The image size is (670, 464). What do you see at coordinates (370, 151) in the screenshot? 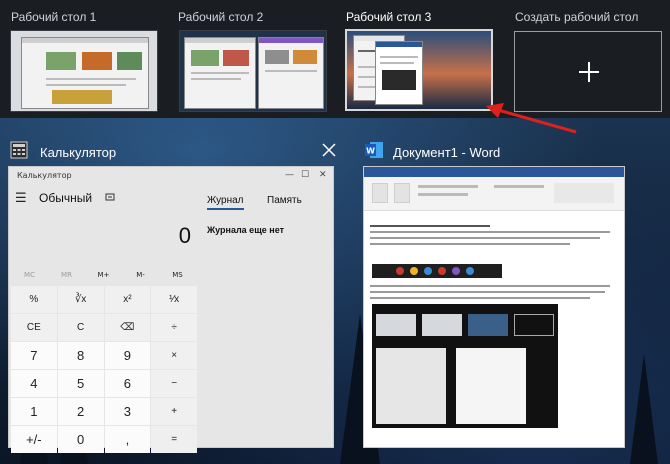
I see `svg-text: W` at bounding box center [370, 151].